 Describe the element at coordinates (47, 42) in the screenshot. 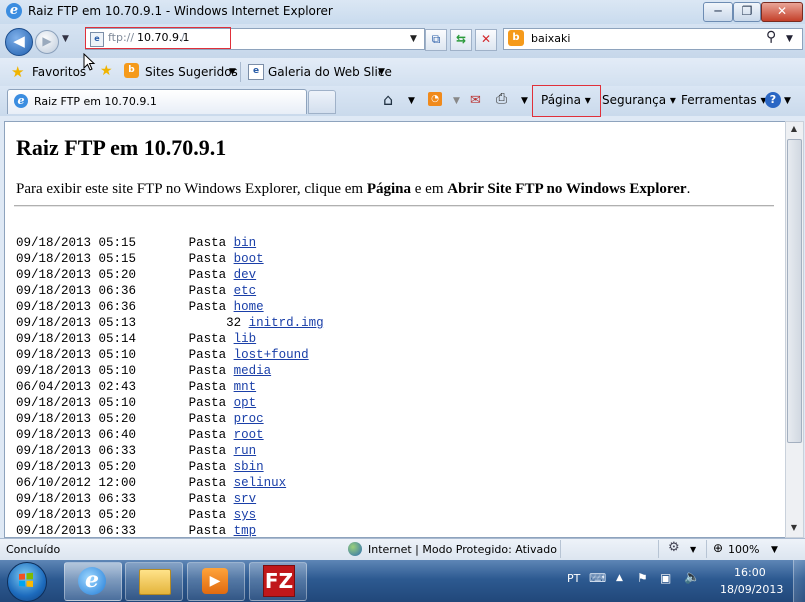

I see `forward-arrow-icon: ▶` at that location.